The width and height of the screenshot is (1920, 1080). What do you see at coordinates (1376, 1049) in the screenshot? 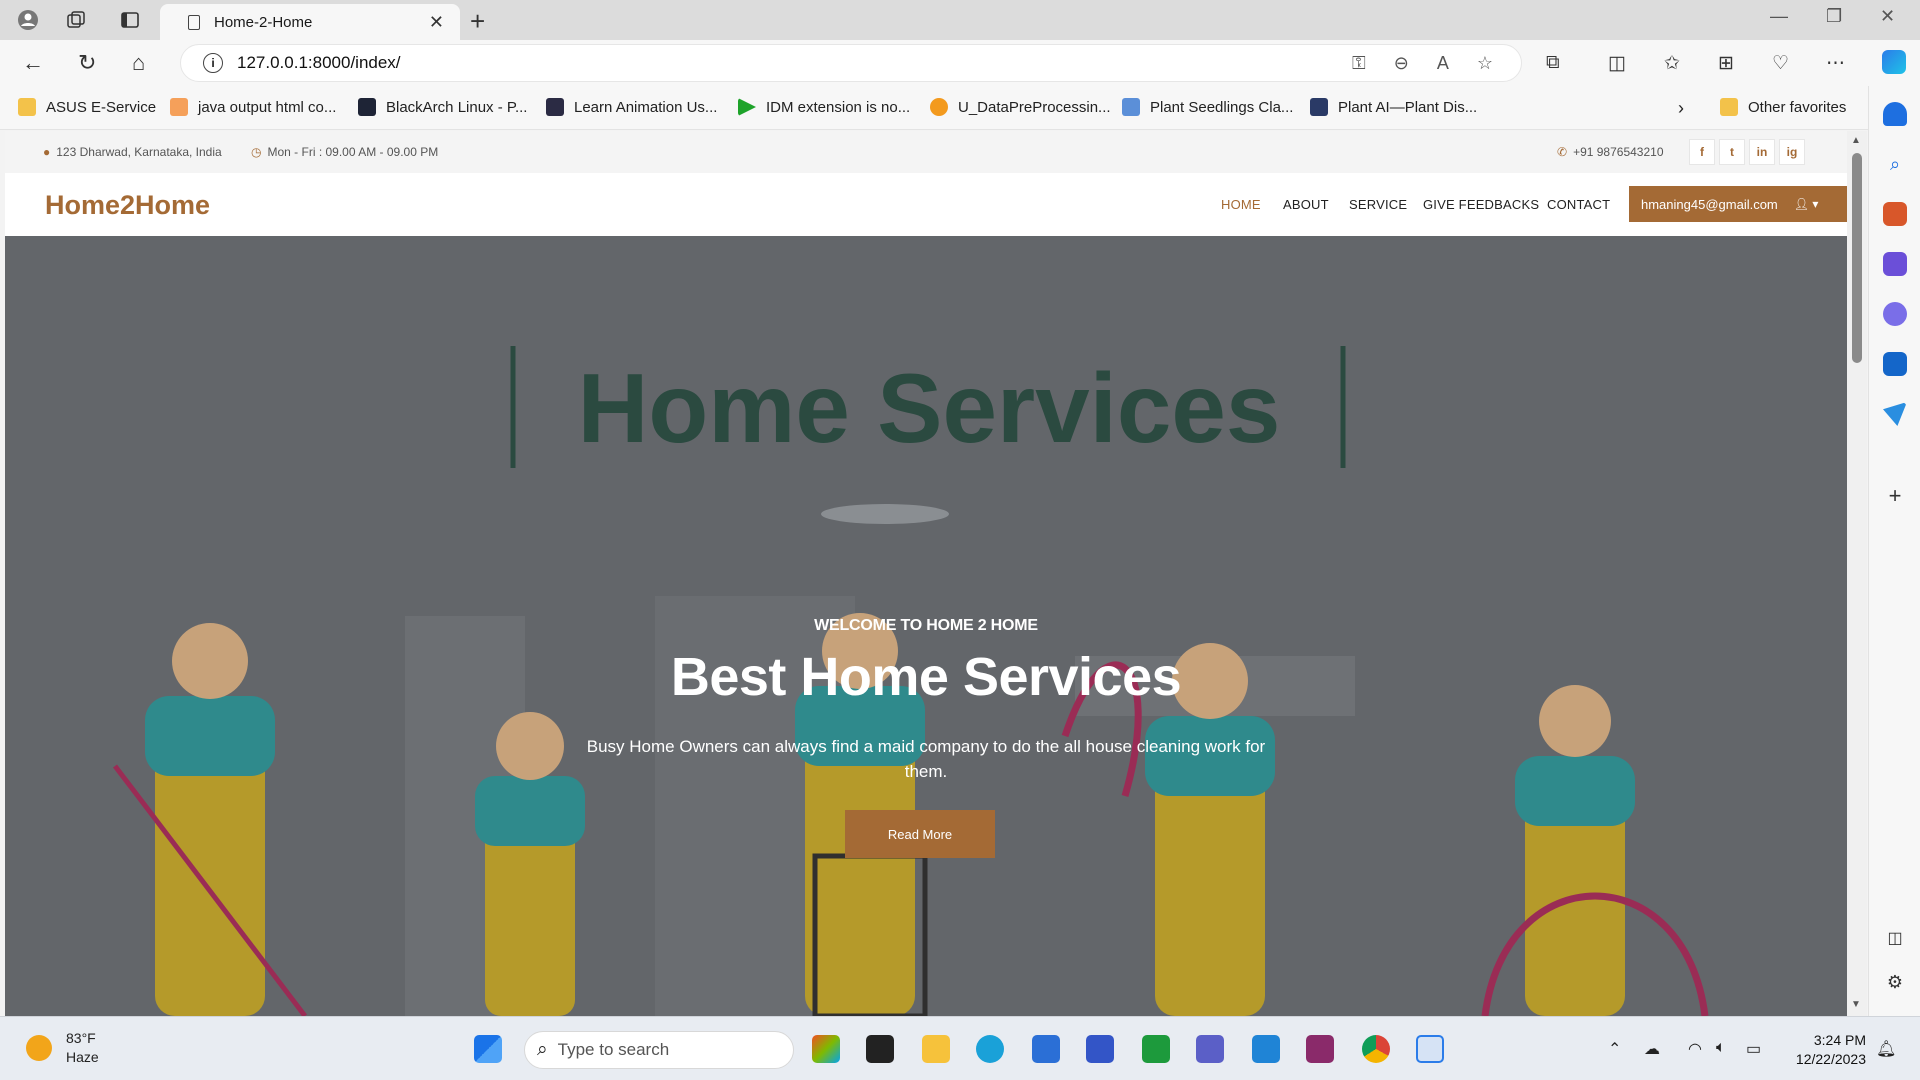
I see `chrome-icon` at bounding box center [1376, 1049].